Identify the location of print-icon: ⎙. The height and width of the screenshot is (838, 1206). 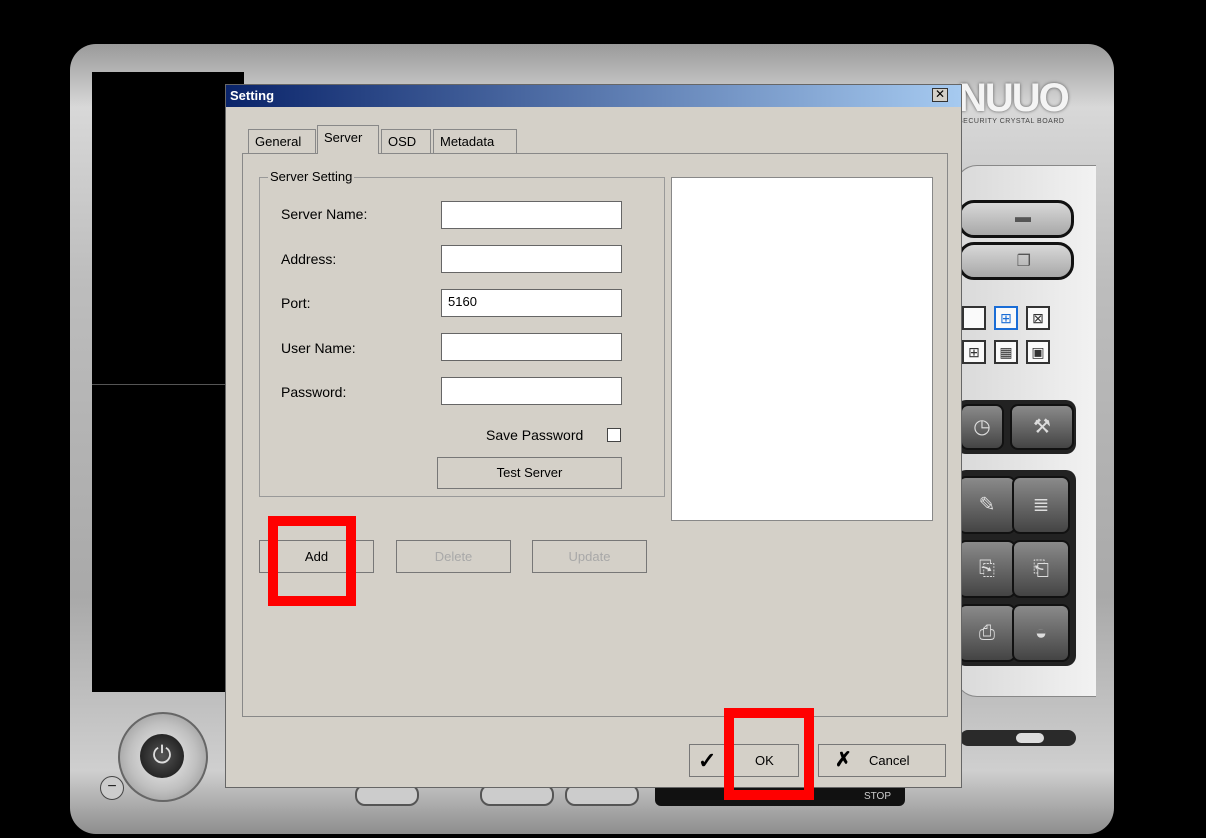
(987, 633).